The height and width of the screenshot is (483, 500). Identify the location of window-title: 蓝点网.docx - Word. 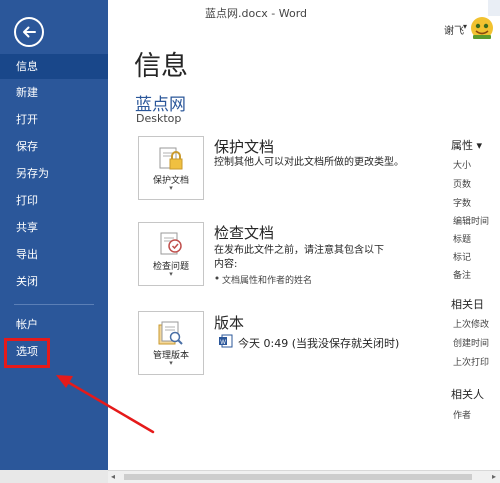
(256, 13).